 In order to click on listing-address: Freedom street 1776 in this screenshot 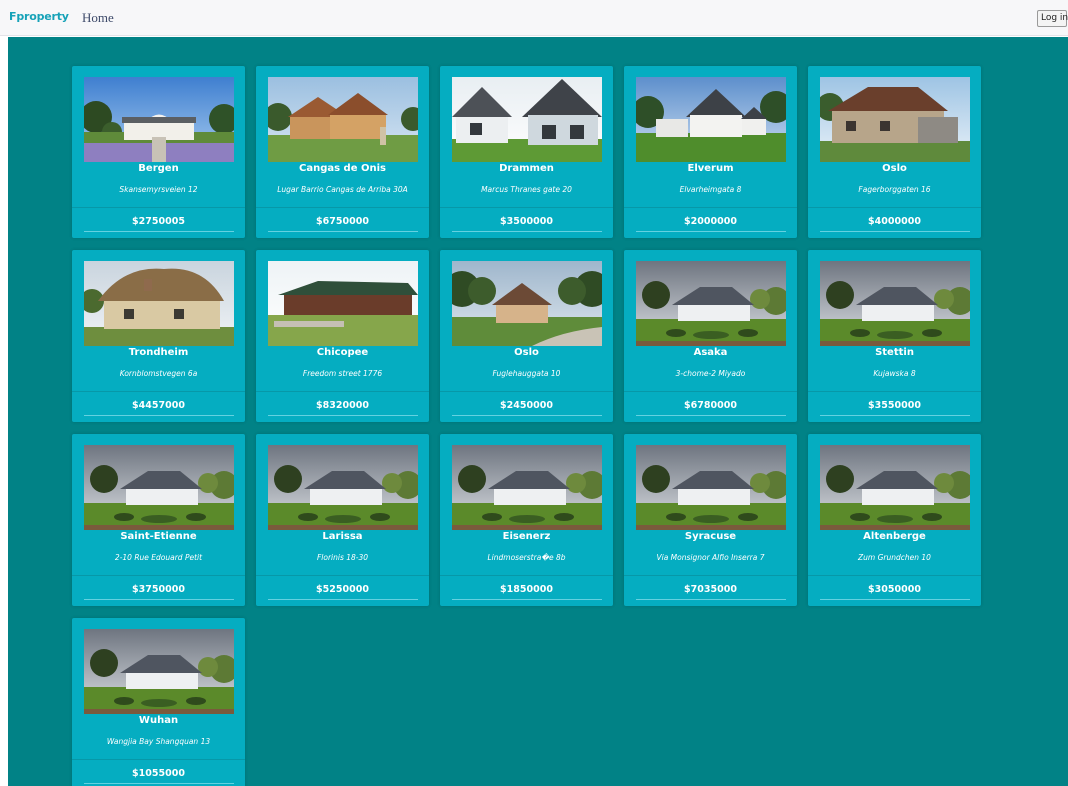, I will do `click(342, 373)`.